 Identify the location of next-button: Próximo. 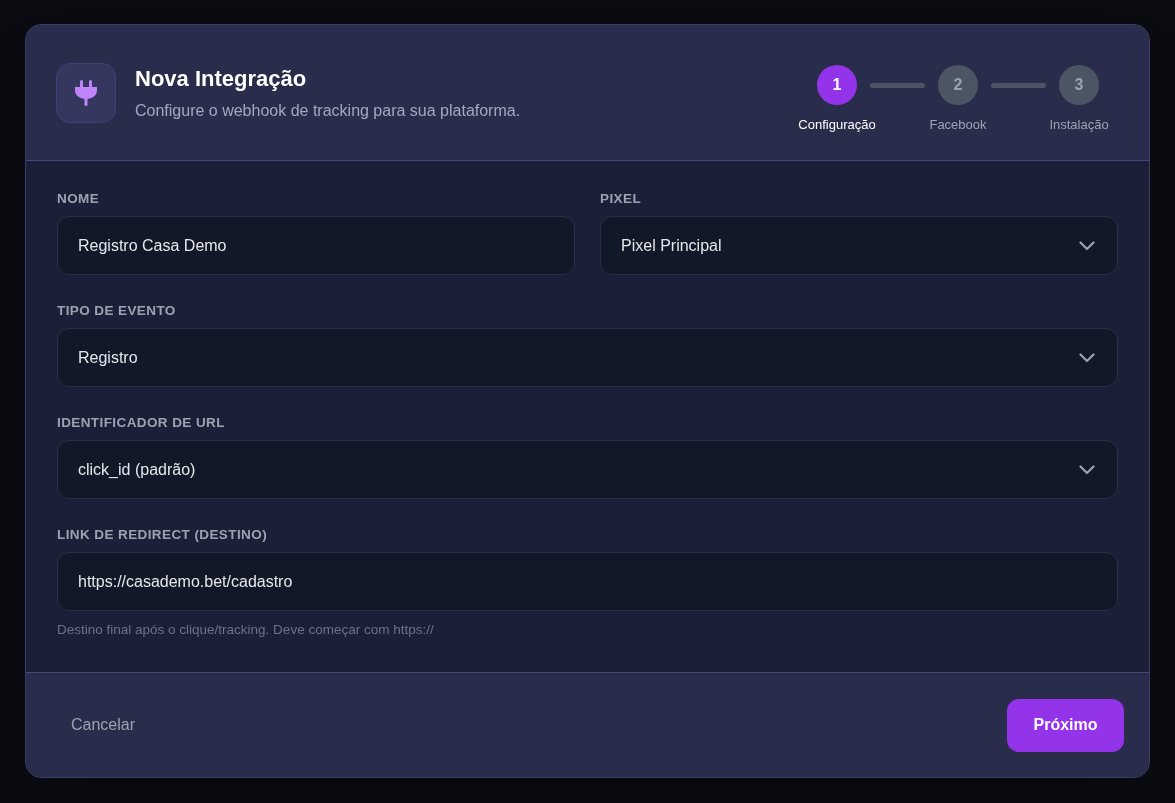
(1065, 725).